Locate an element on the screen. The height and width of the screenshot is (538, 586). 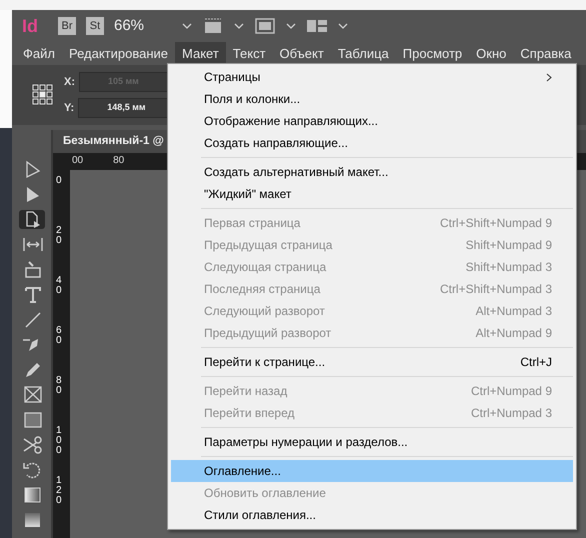
menu-bar-item: Справка is located at coordinates (545, 53).